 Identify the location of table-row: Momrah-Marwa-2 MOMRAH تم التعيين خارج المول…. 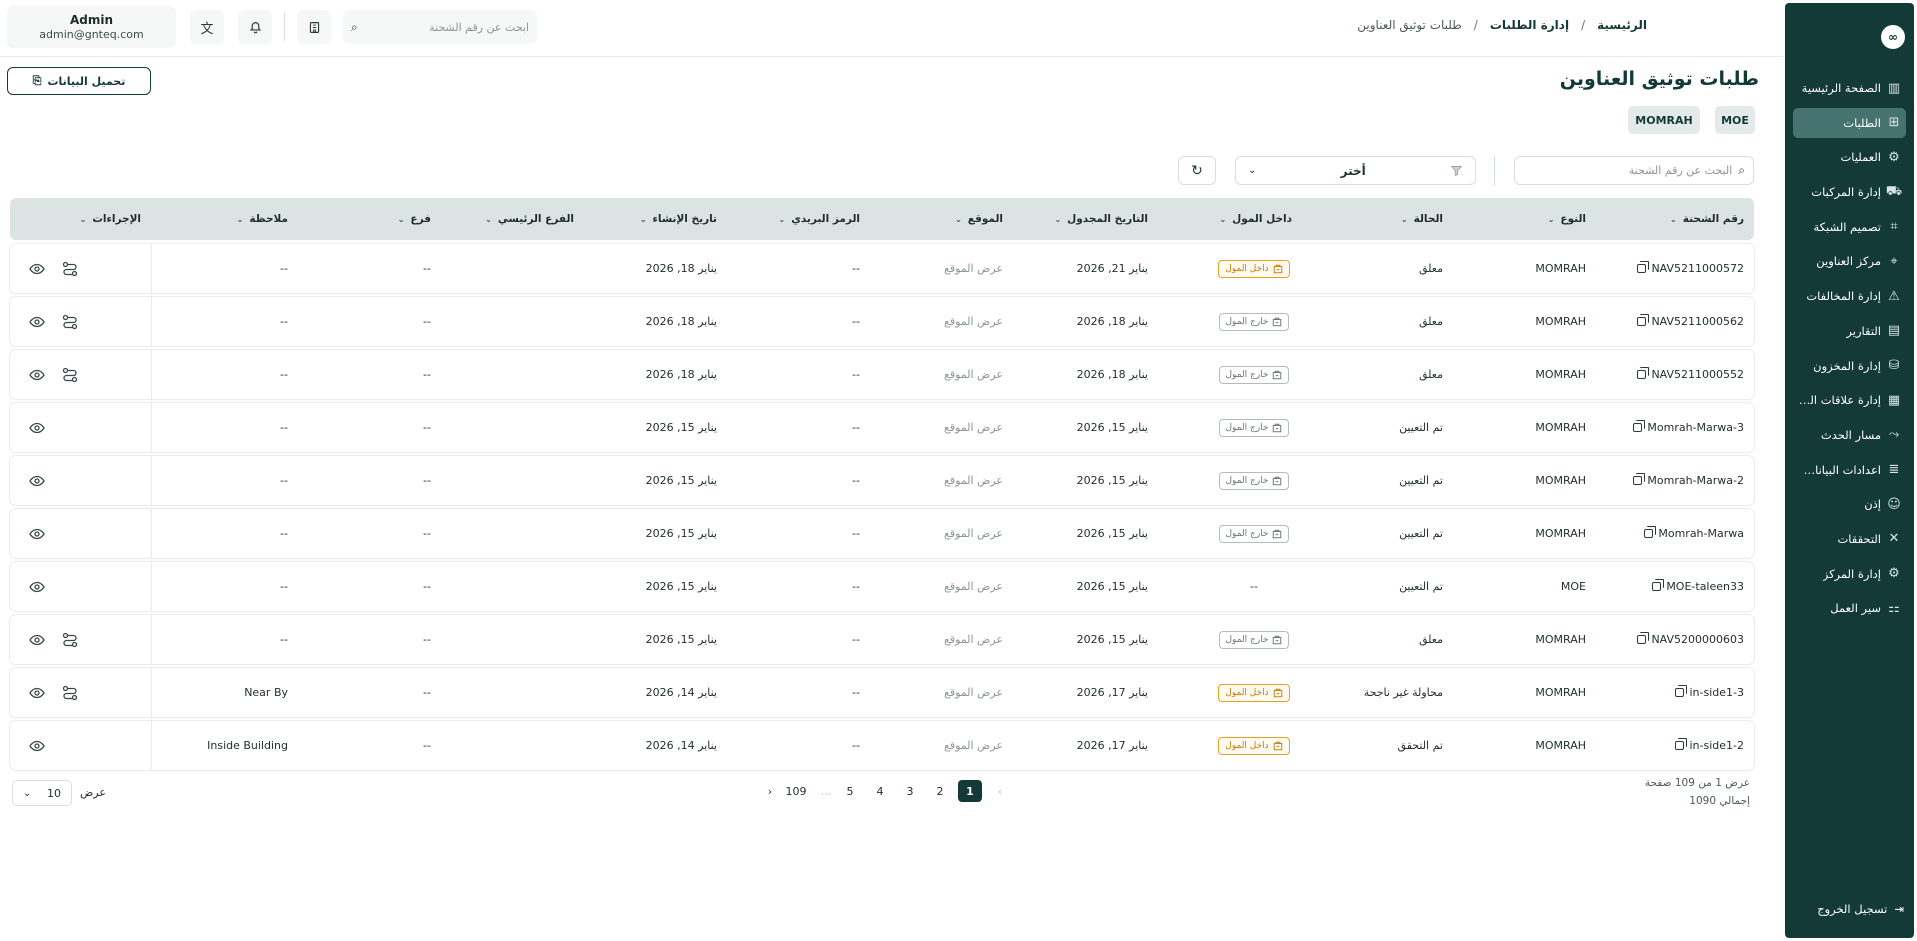
(882, 480).